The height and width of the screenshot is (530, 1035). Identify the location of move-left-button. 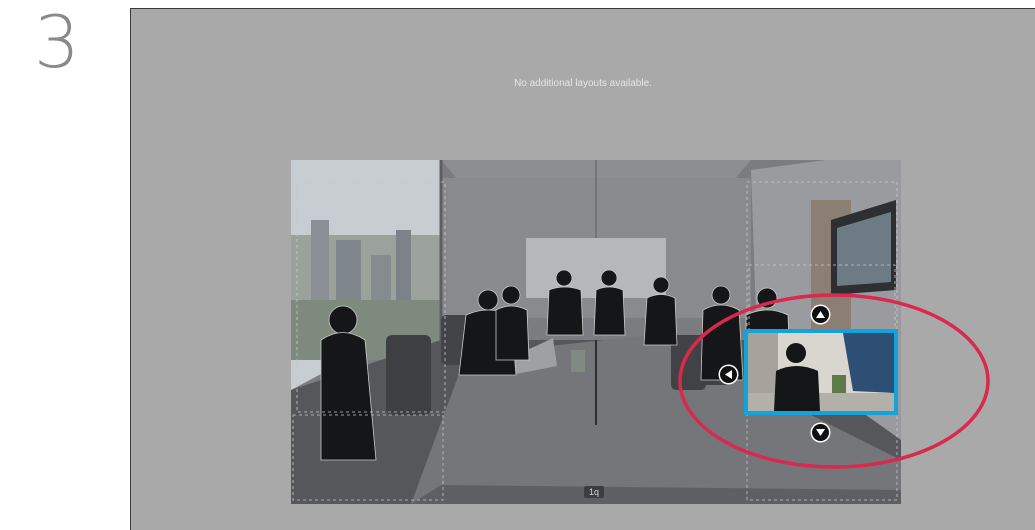
(728, 374).